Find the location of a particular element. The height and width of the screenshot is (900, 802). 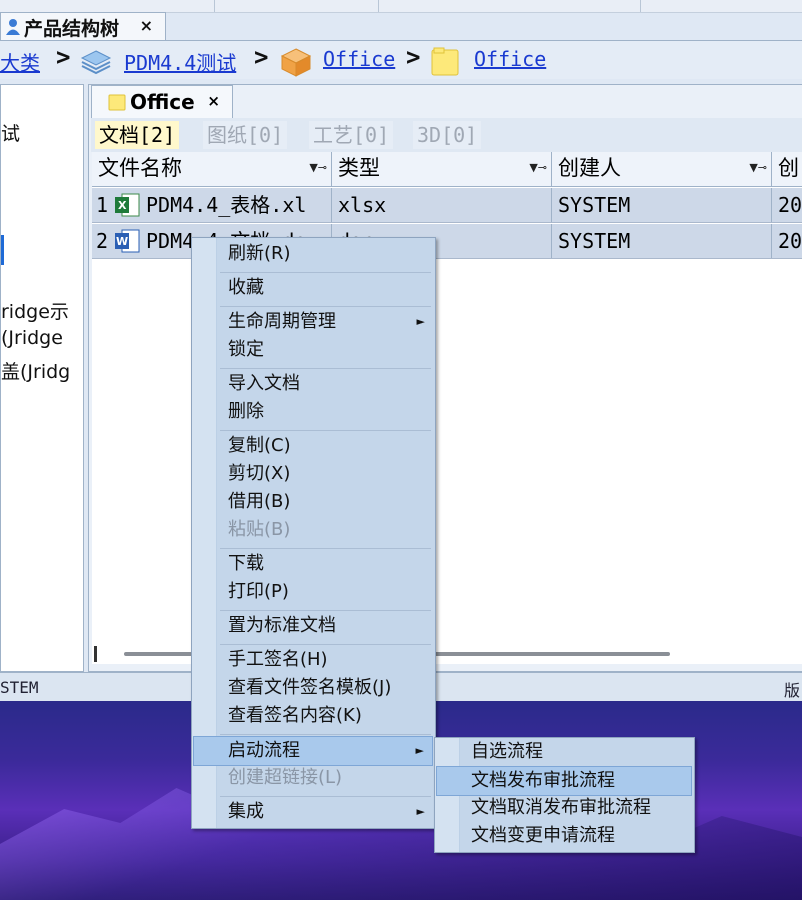

status-user: STEM is located at coordinates (19, 687).